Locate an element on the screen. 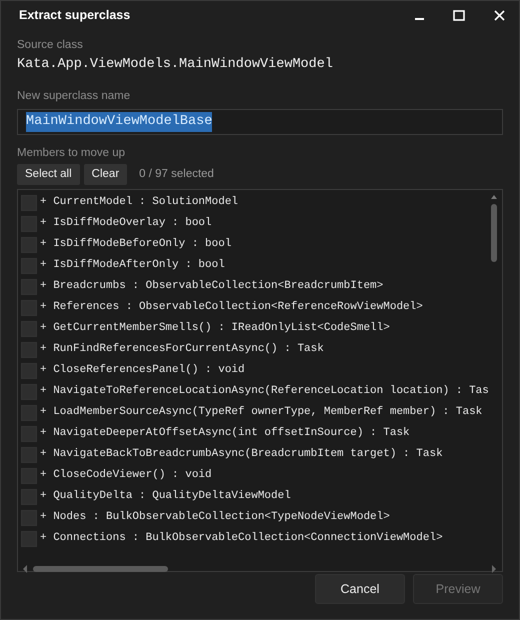 The width and height of the screenshot is (520, 620). horizontal-scroll-thumb is located at coordinates (100, 569).